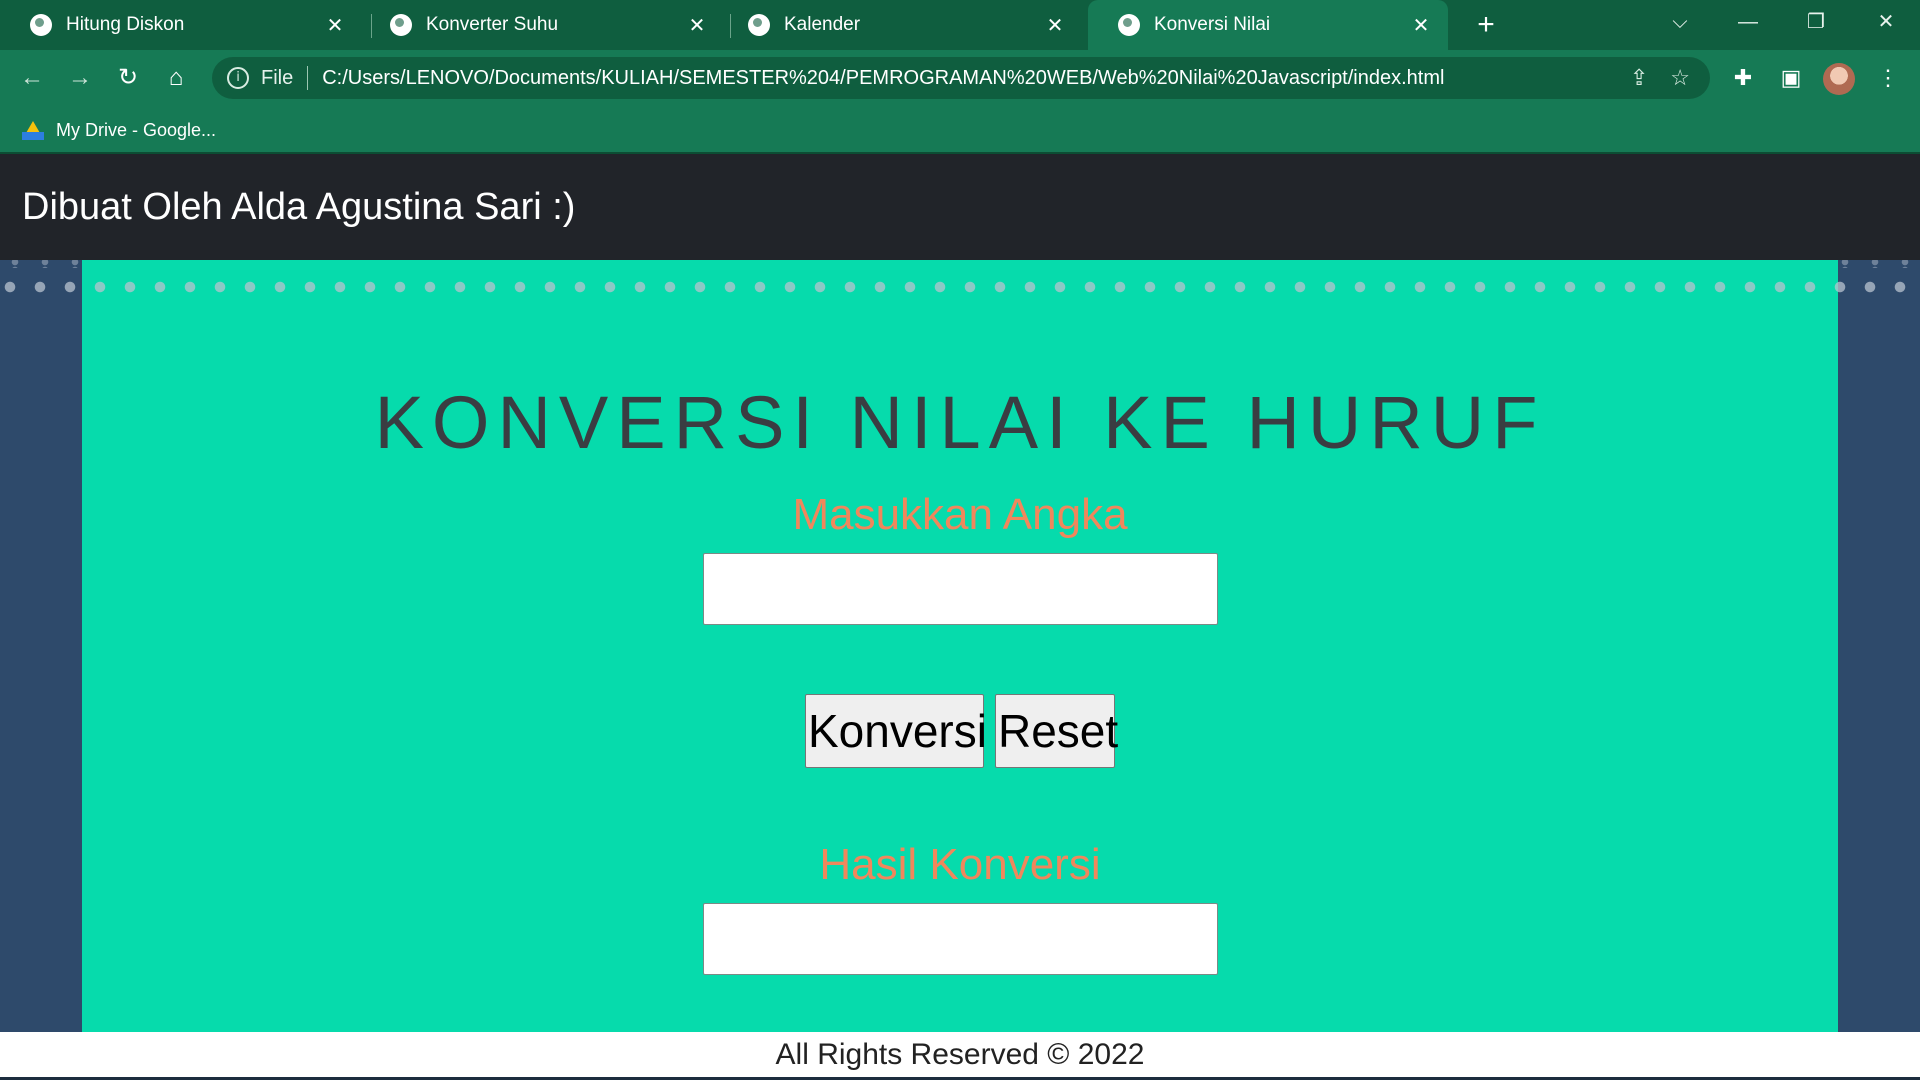  I want to click on footer: All Rights Reserved © 2022, so click(960, 1056).